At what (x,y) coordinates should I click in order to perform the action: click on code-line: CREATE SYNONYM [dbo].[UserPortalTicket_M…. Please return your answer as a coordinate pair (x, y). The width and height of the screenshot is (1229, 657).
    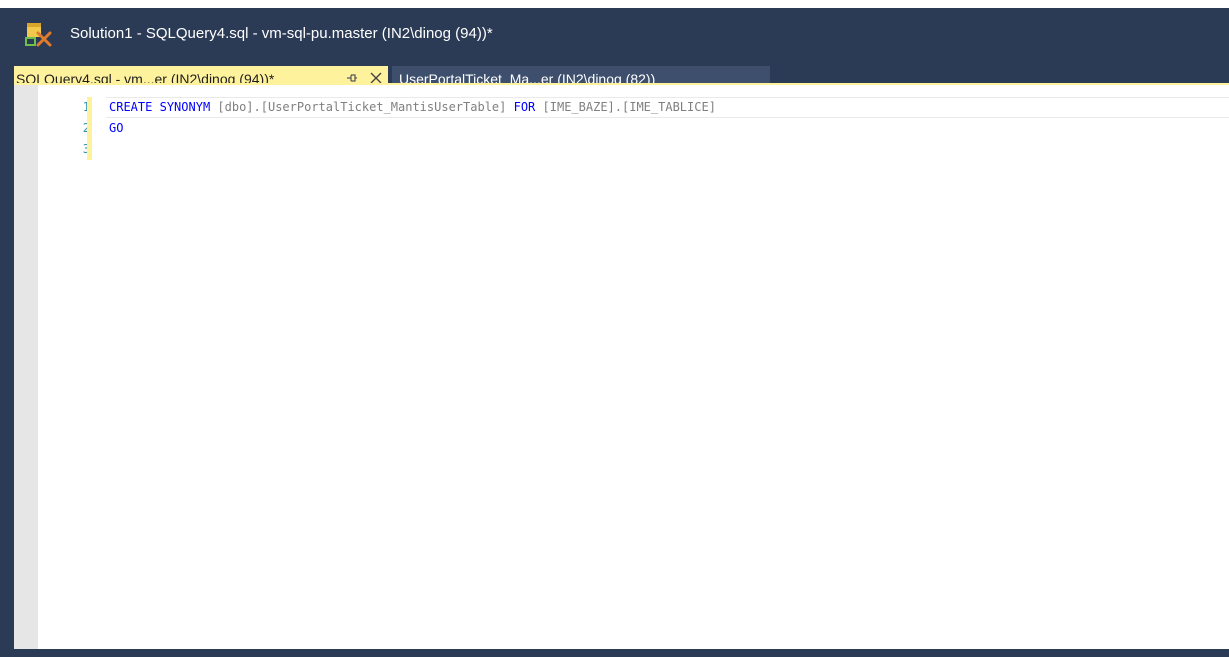
    Looking at the image, I should click on (669, 107).